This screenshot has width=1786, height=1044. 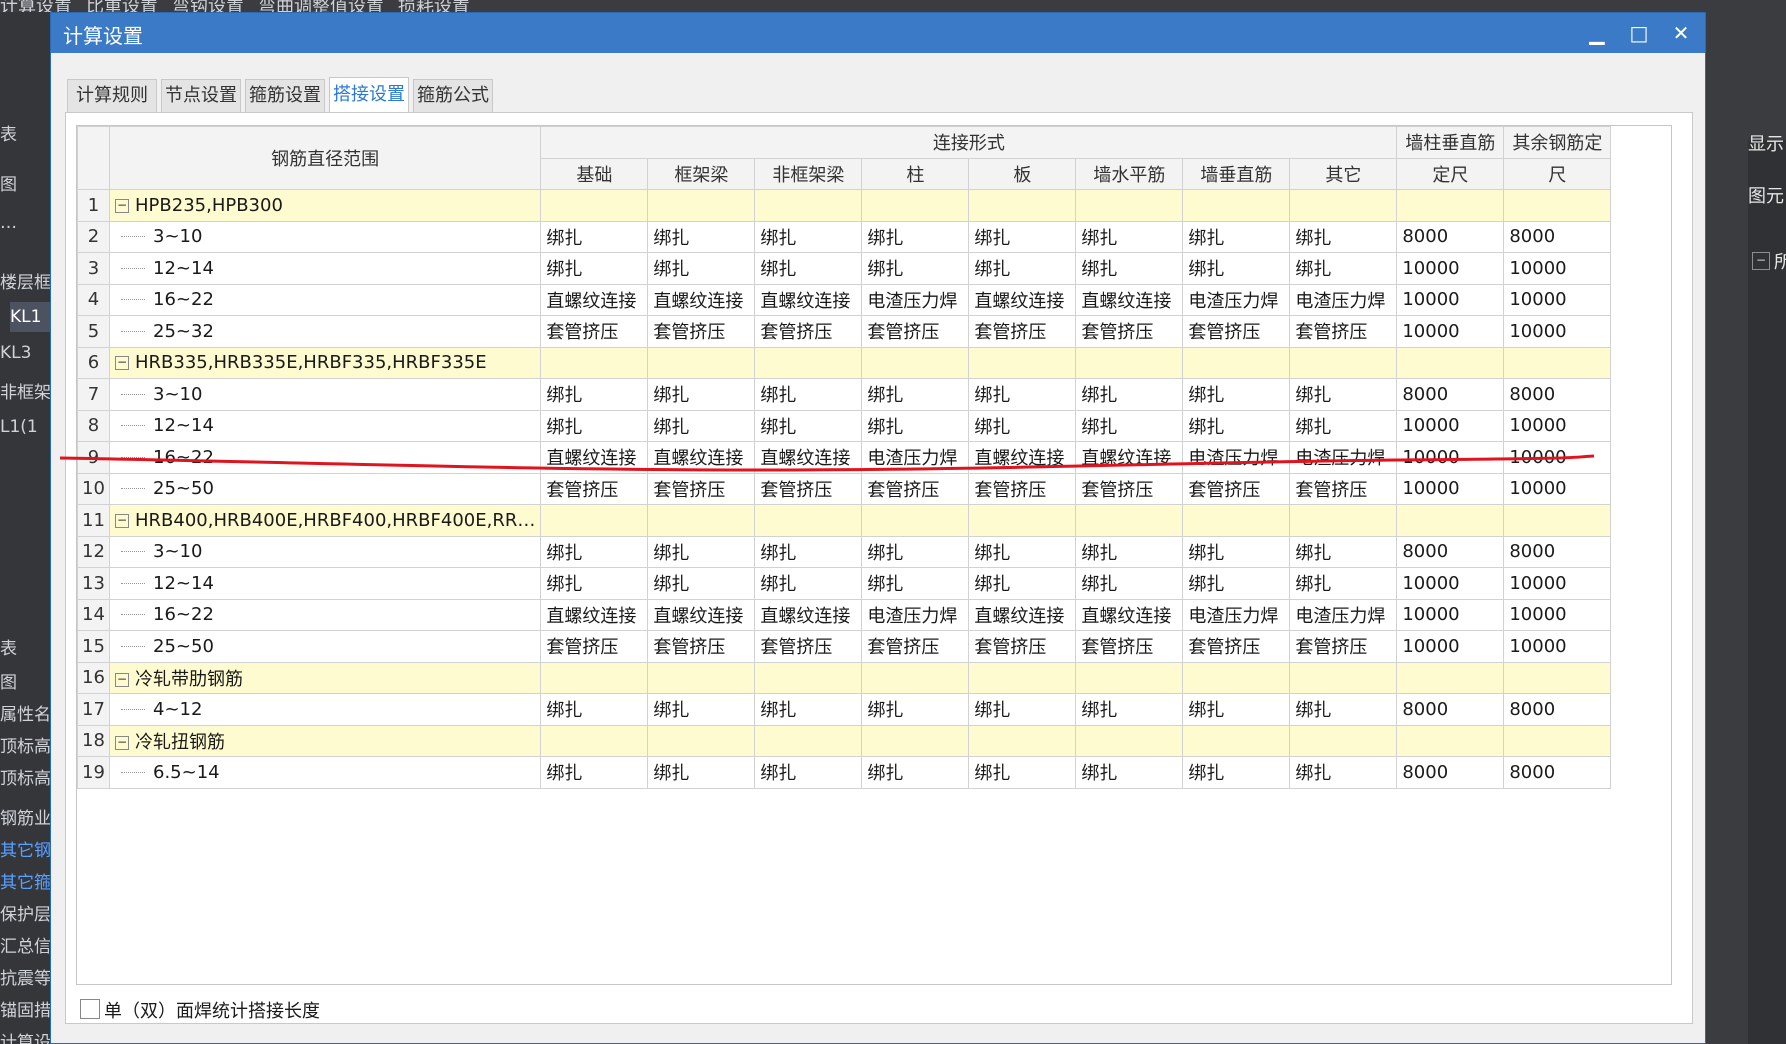 What do you see at coordinates (25, 353) in the screenshot?
I see `background-left-item: KL3` at bounding box center [25, 353].